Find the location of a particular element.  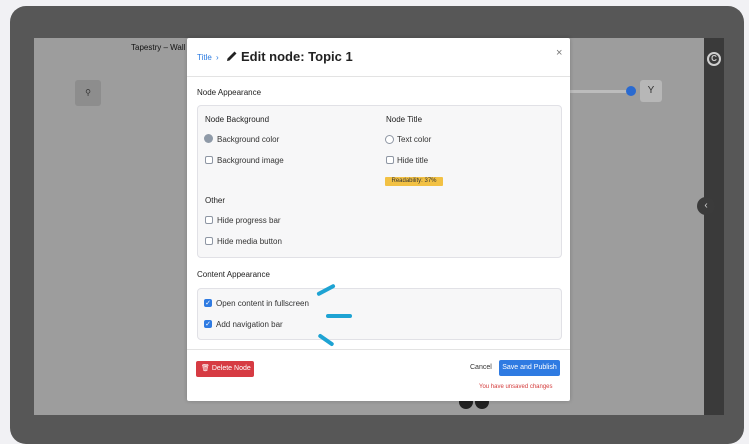

save-and-publish-button: Save and Publish is located at coordinates (529, 368).